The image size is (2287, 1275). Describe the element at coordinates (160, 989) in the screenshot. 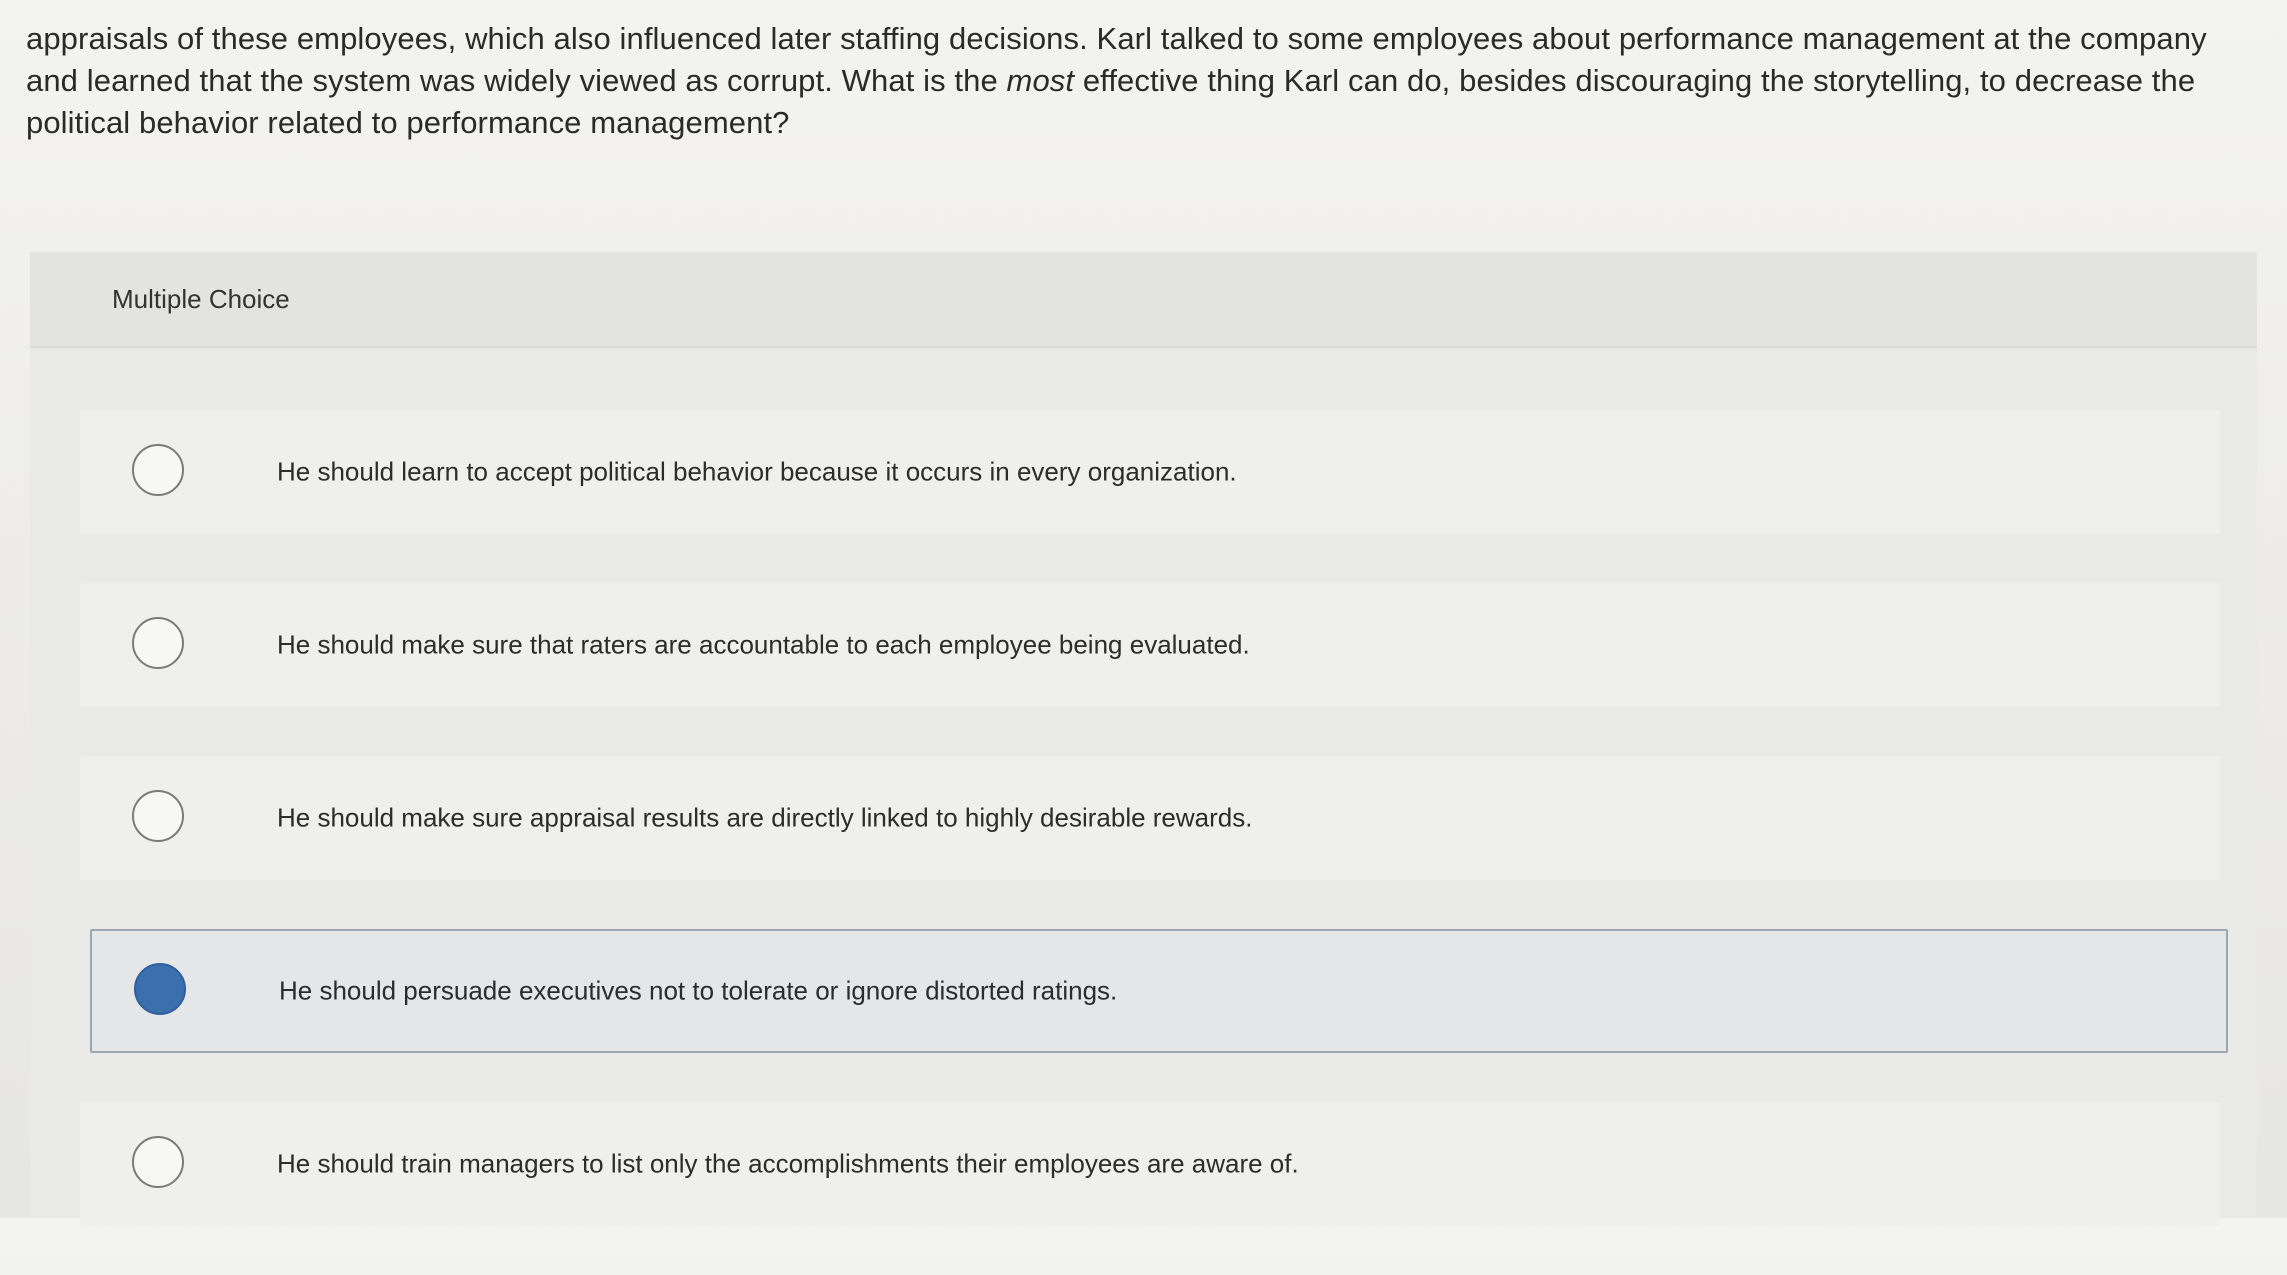

I see `radio-button-selected-icon` at that location.